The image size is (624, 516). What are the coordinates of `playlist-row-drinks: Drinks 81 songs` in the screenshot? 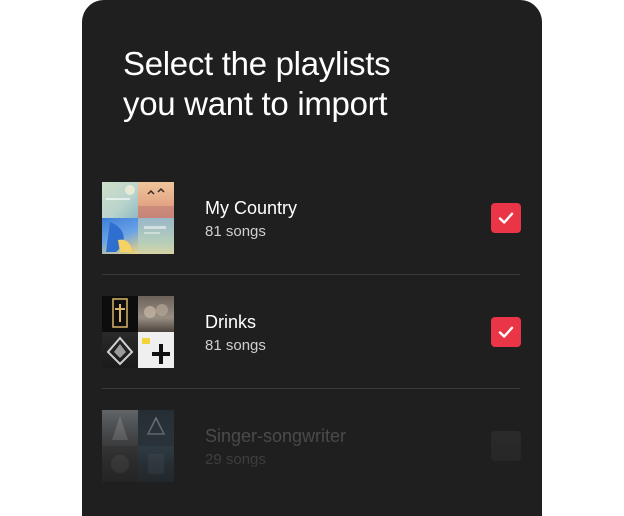 It's located at (311, 332).